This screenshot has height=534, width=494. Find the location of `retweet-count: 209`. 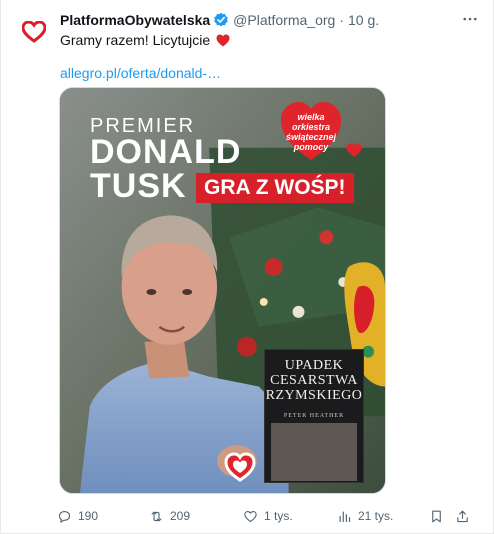

retweet-count: 209 is located at coordinates (180, 516).